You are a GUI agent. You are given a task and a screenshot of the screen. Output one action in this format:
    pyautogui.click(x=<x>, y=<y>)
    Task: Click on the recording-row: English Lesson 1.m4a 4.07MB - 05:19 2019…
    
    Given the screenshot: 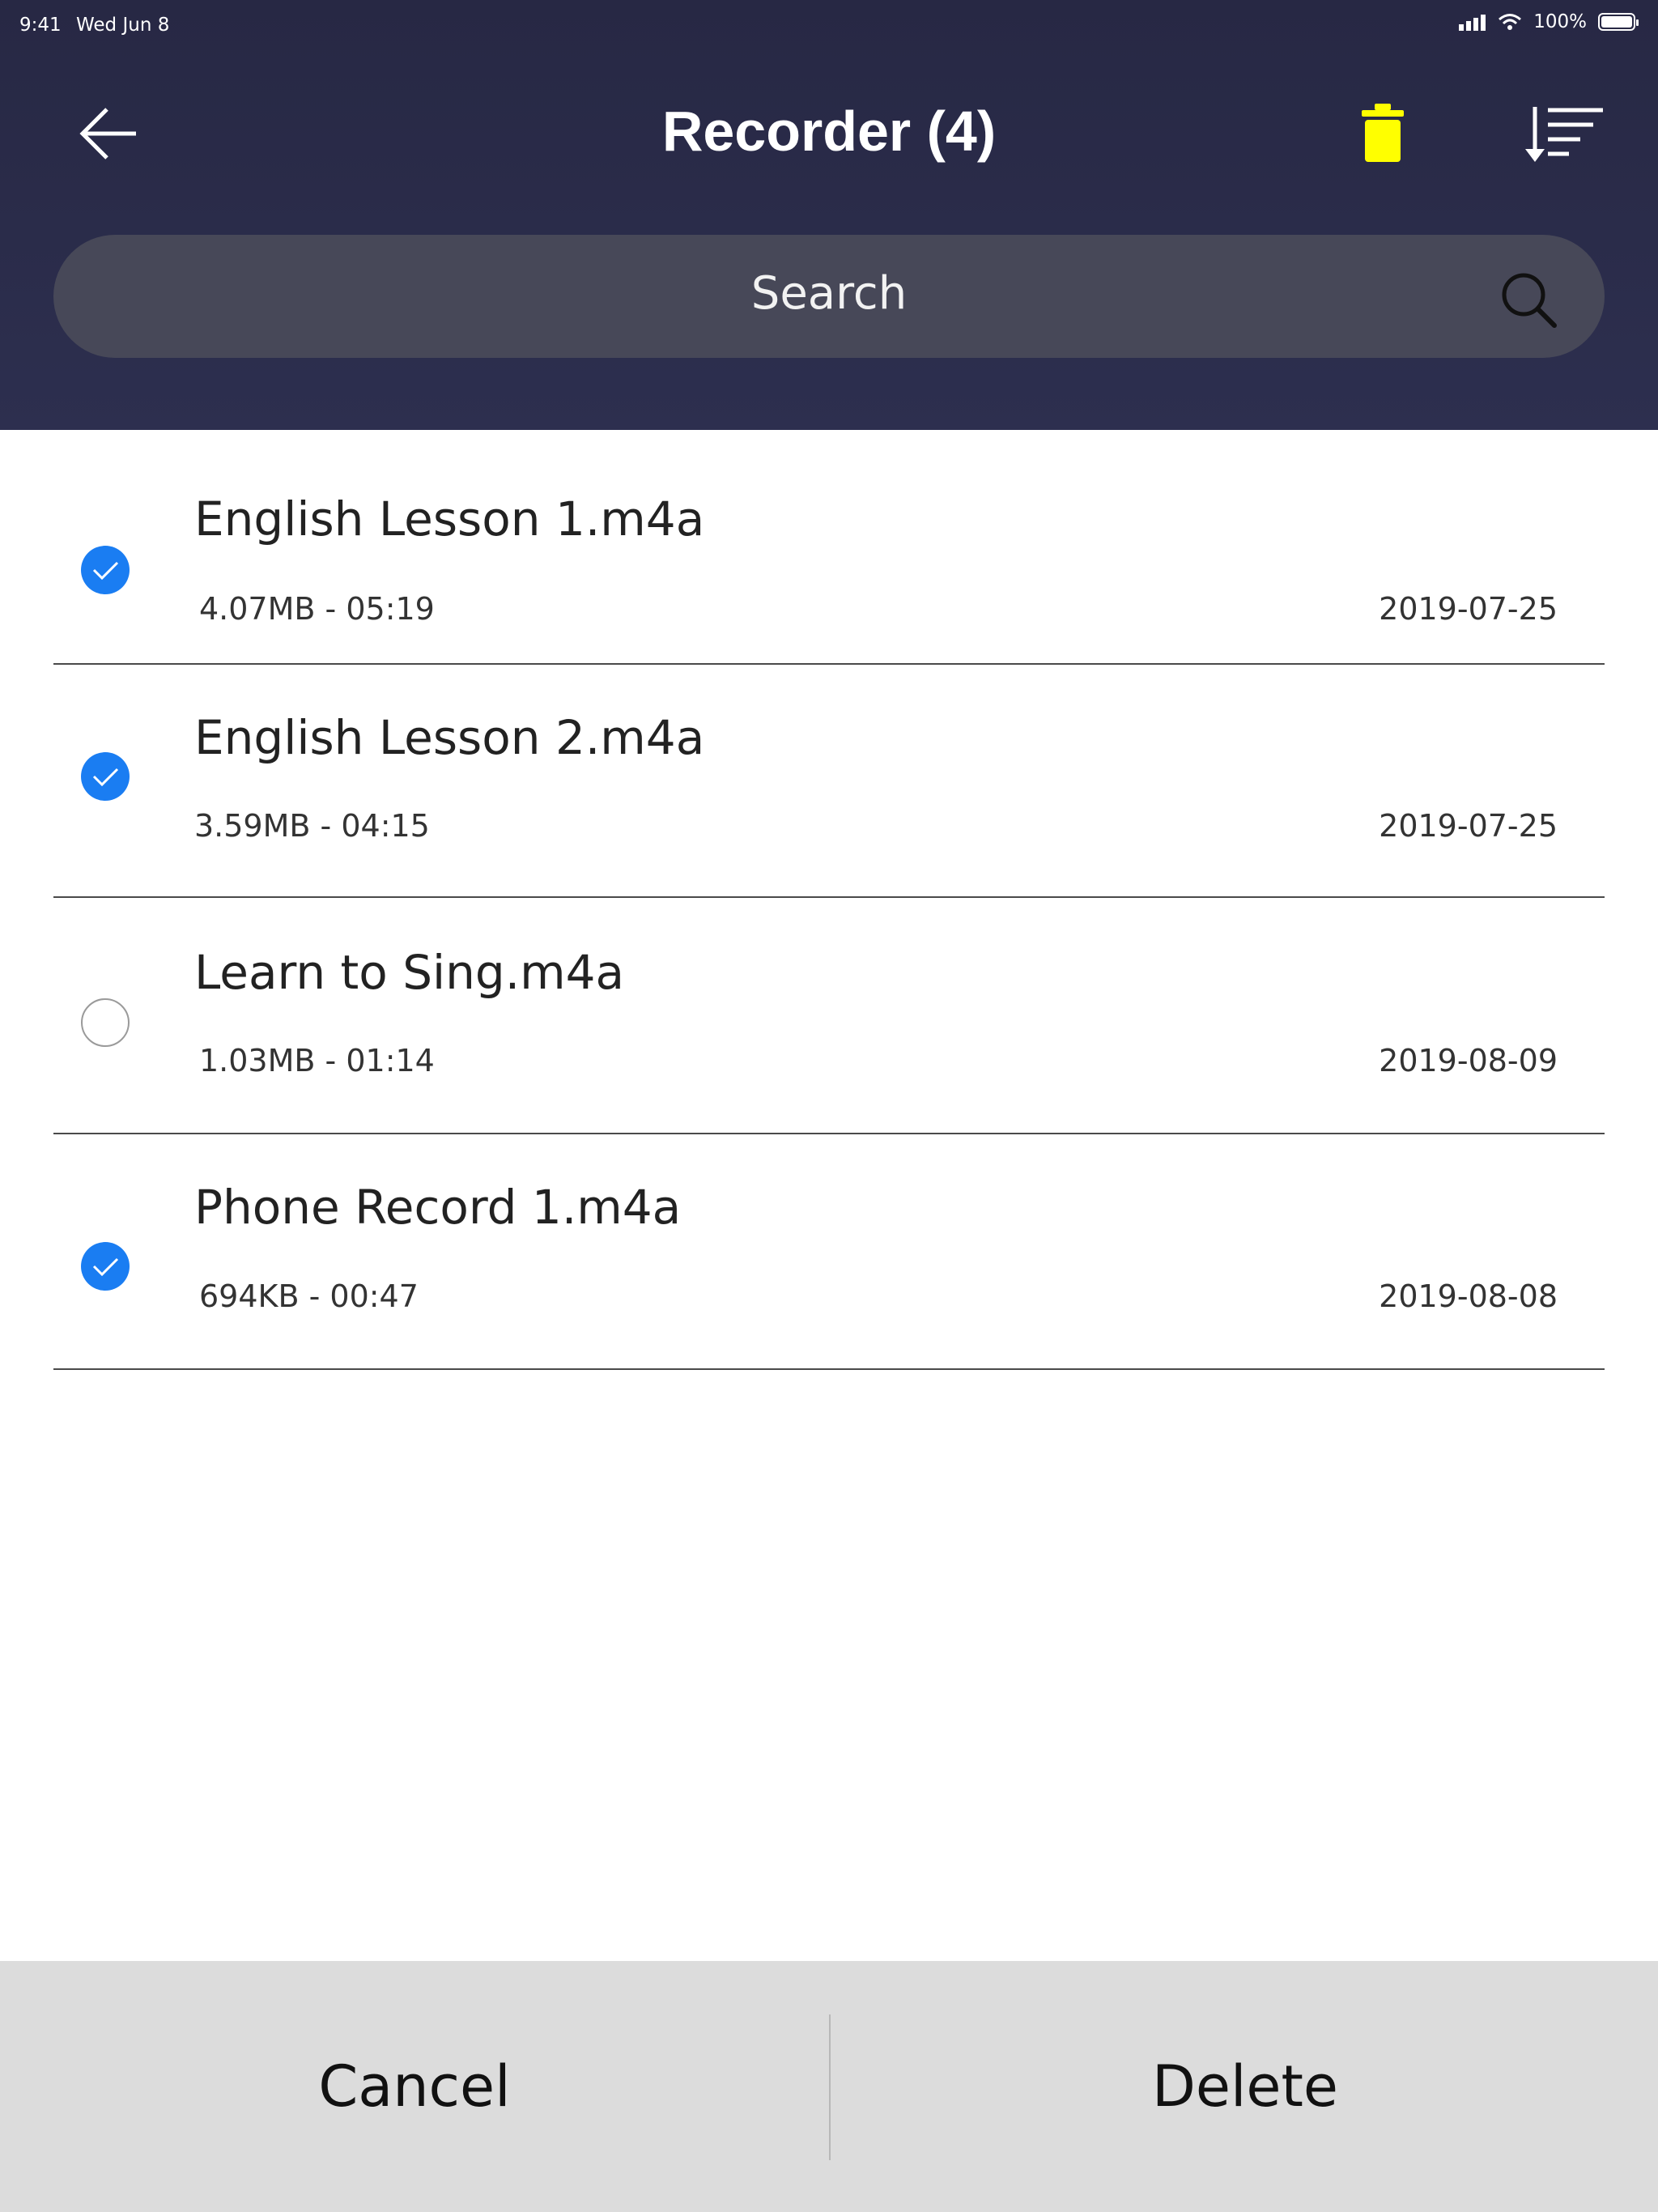 What is the action you would take?
    pyautogui.click(x=829, y=548)
    